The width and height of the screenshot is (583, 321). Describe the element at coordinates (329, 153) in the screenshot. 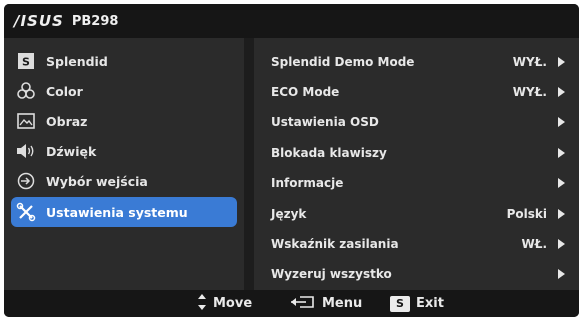

I see `submenu-label: Blokada klawiszy` at that location.